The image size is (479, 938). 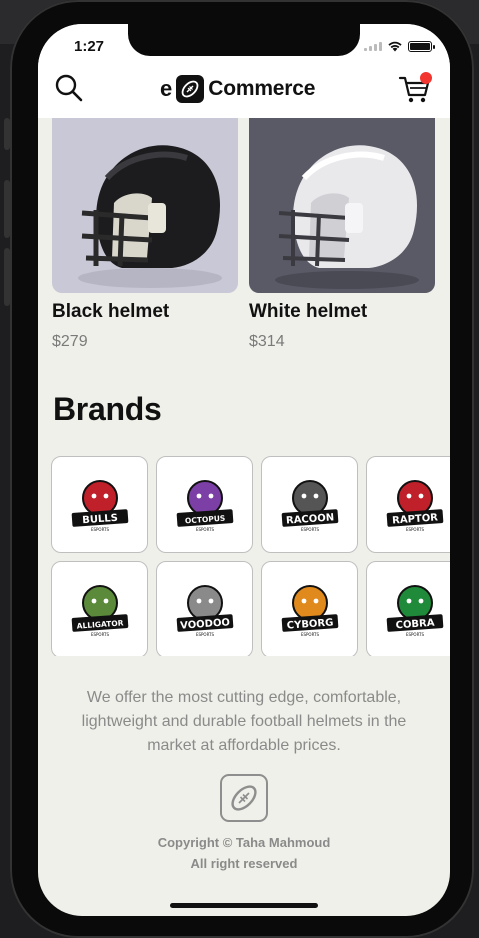 I want to click on brand-tile: OCTOPUS ESPORTS, so click(x=204, y=504).